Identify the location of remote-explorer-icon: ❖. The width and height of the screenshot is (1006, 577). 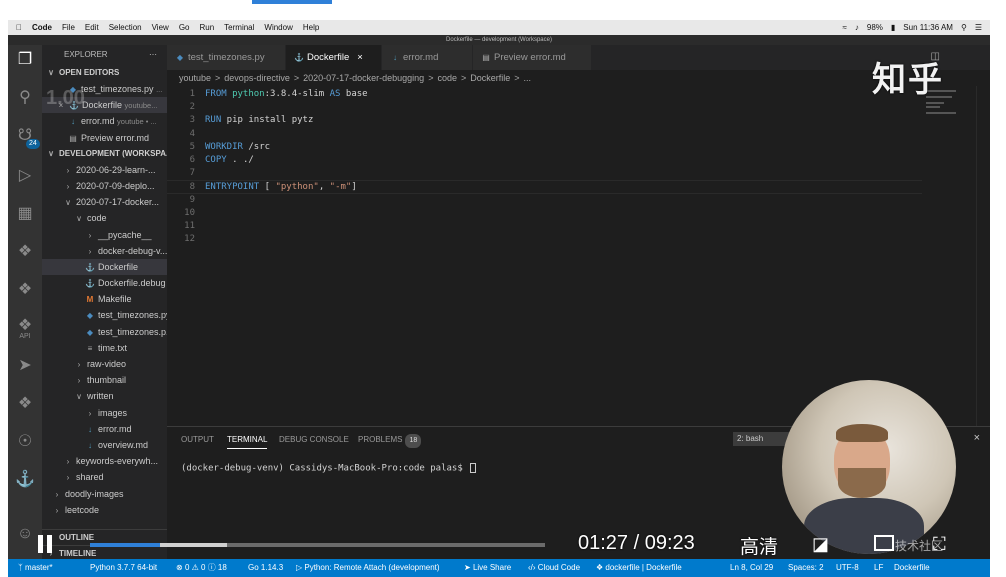
(25, 252).